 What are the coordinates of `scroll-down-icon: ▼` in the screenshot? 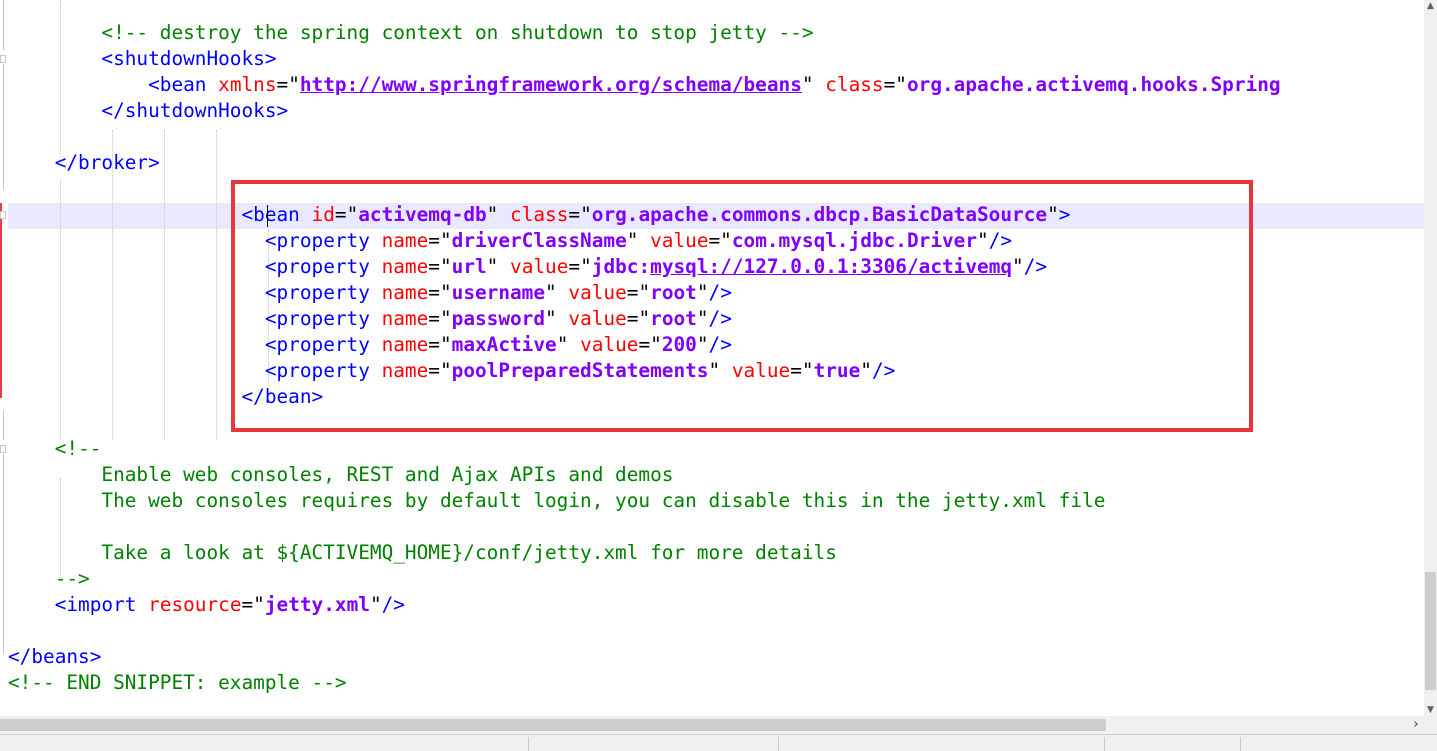 It's located at (1430, 710).